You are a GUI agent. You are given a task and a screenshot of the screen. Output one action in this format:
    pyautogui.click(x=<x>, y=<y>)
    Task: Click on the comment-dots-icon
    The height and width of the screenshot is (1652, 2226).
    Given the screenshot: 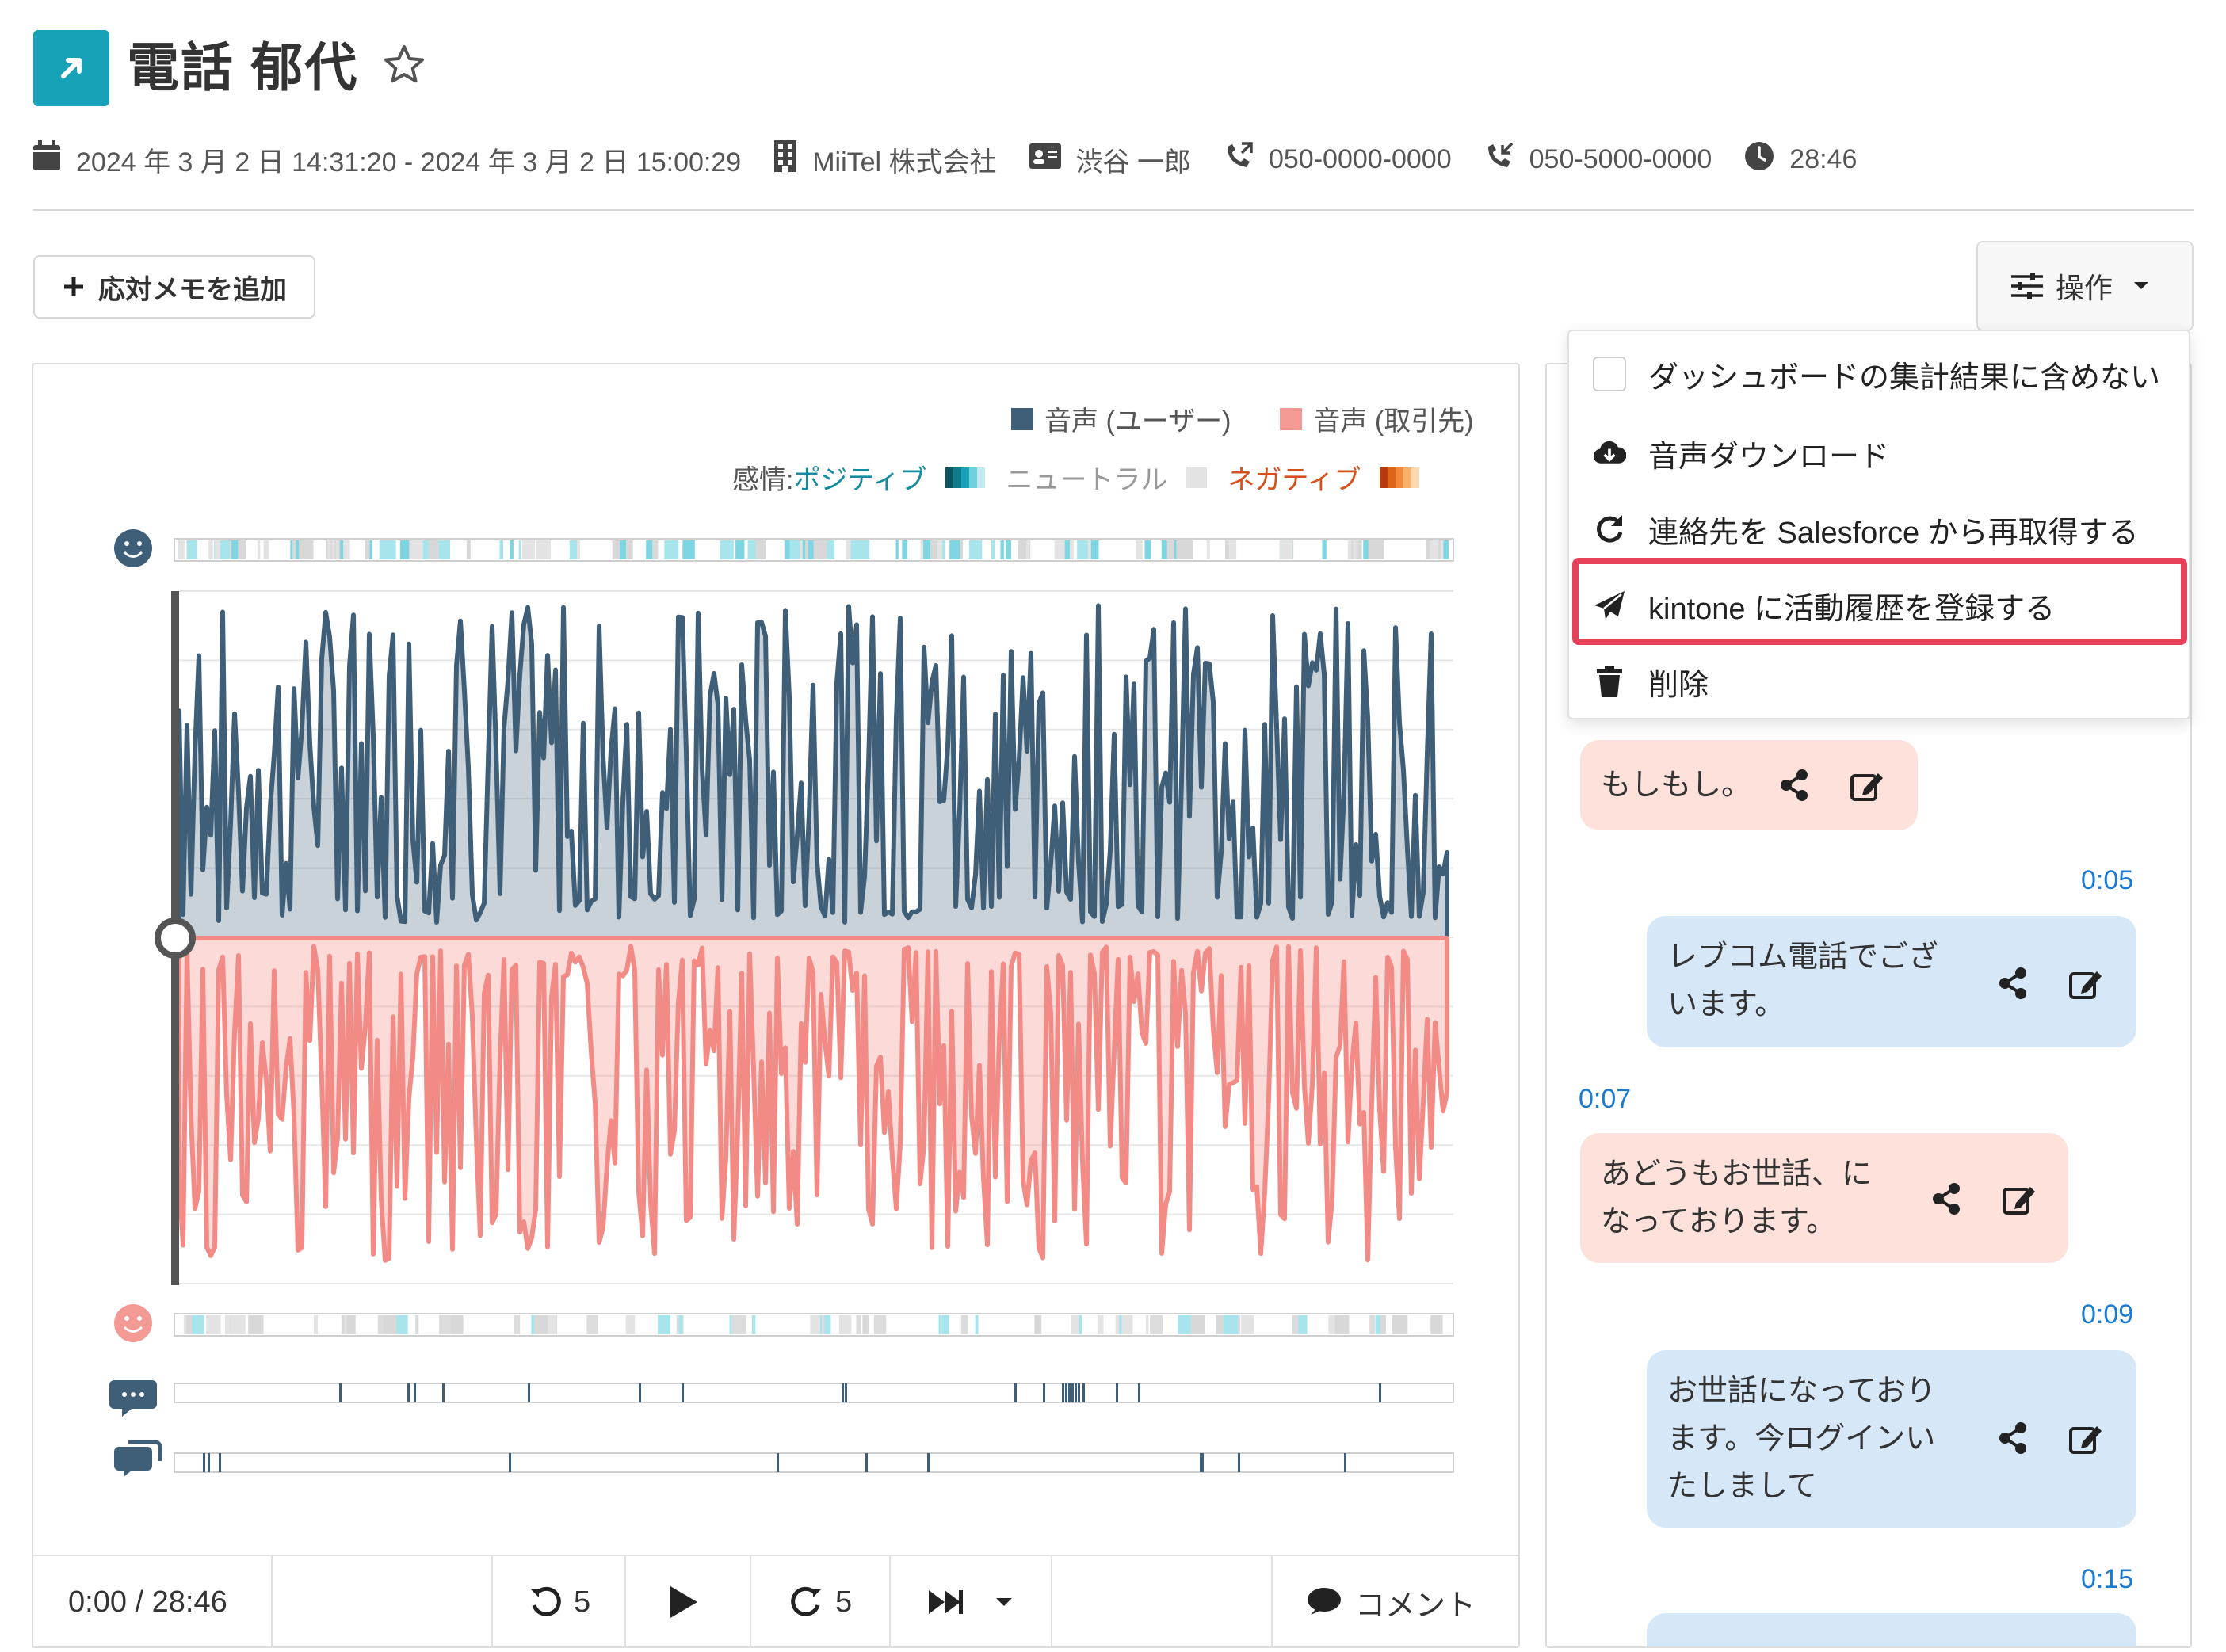 What is the action you would take?
    pyautogui.click(x=133, y=1398)
    